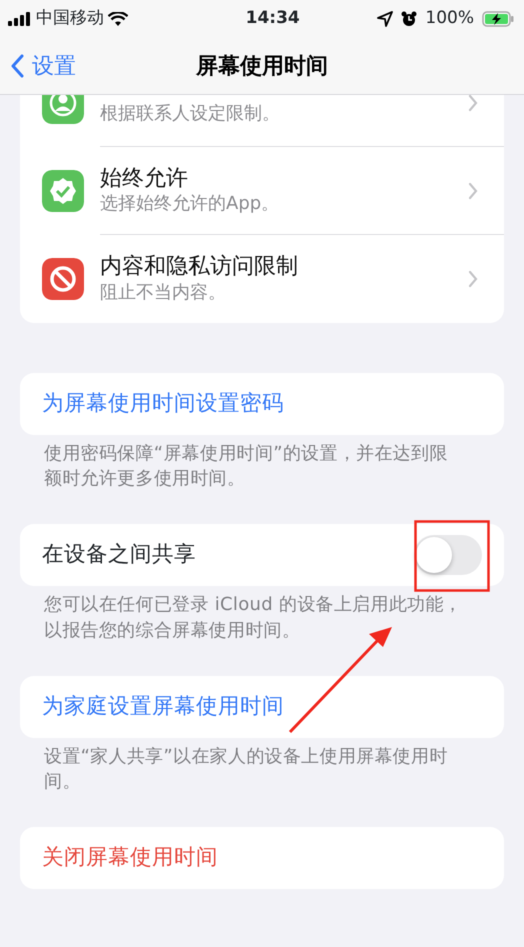  Describe the element at coordinates (262, 66) in the screenshot. I see `screen-title: 屏幕使用时间` at that location.